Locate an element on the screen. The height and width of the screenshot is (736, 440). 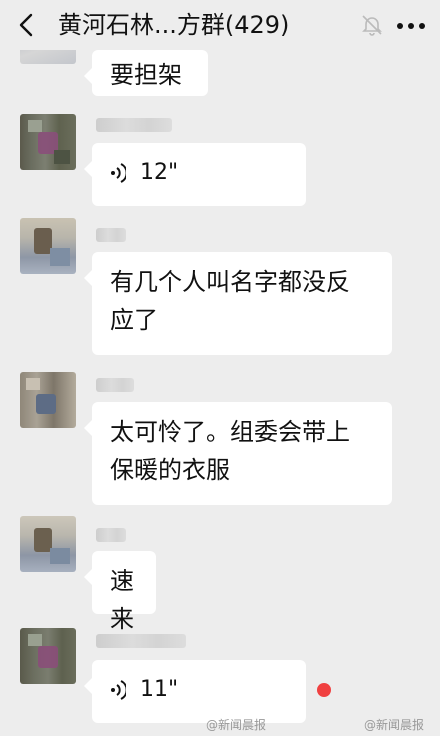
chat-header: 黄河石林...方群(429) is located at coordinates (220, 25).